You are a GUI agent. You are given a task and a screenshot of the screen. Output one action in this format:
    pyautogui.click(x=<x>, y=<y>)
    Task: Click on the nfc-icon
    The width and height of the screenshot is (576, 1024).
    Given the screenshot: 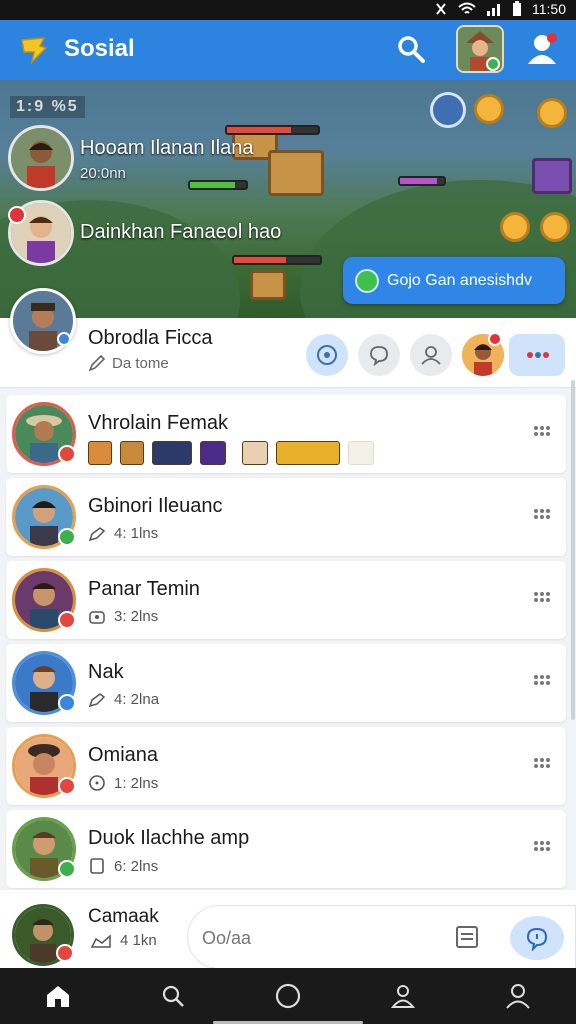 What is the action you would take?
    pyautogui.click(x=441, y=9)
    